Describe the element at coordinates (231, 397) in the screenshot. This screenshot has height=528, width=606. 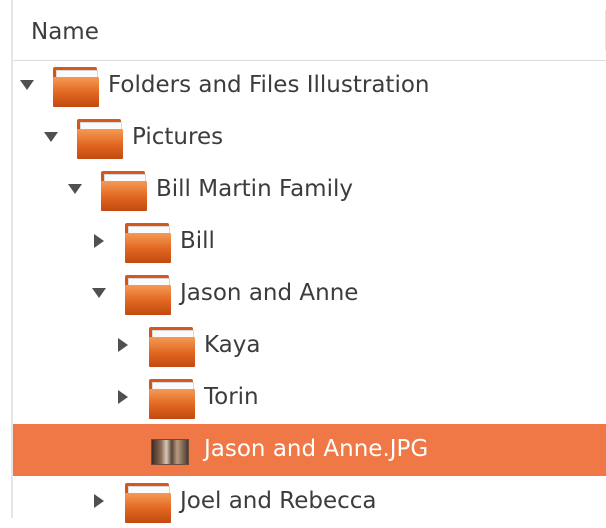
I see `tree-row-label: Torin` at that location.